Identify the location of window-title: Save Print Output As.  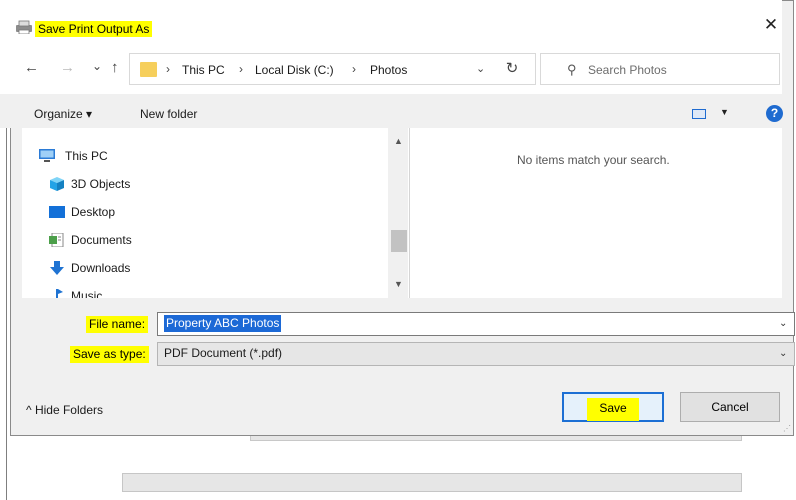
(94, 29).